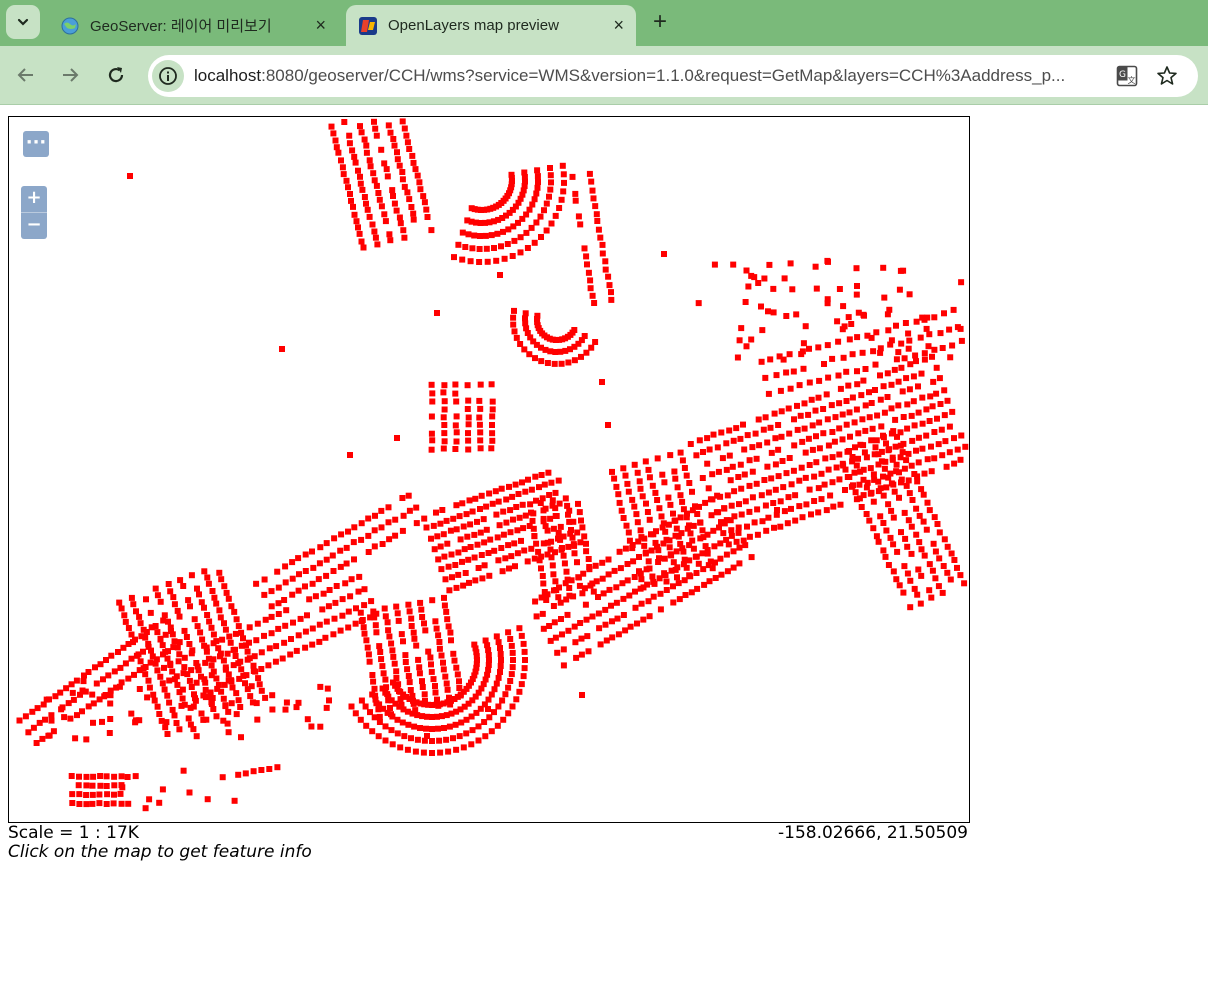  Describe the element at coordinates (193, 25) in the screenshot. I see `tab-geoserver-preview: GeoServer: 레이어 미리보기 ×` at that location.